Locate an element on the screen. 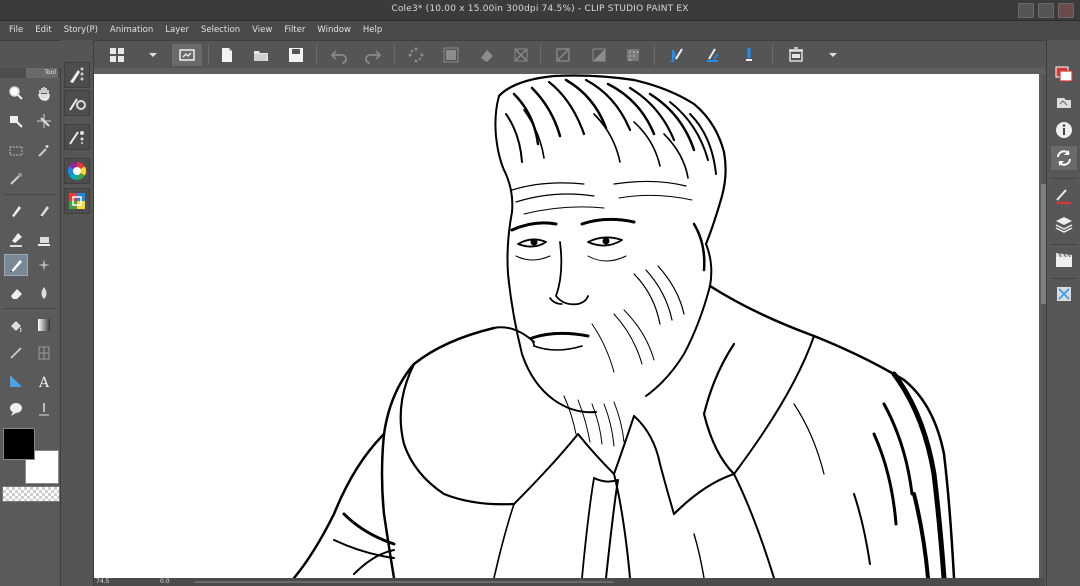 This screenshot has height=586, width=1080. material-icon is located at coordinates (1064, 294).